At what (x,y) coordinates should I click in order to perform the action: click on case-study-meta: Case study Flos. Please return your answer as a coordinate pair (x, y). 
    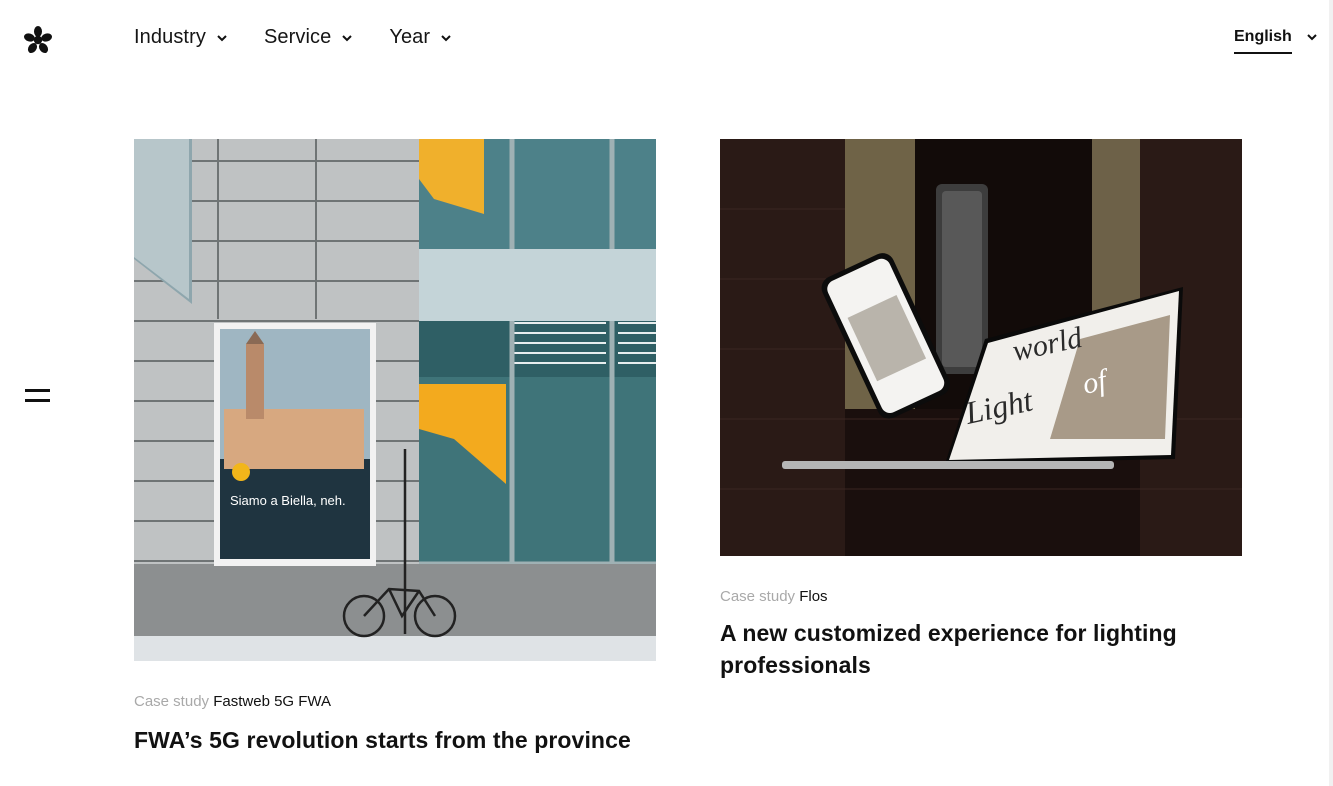
    Looking at the image, I should click on (981, 596).